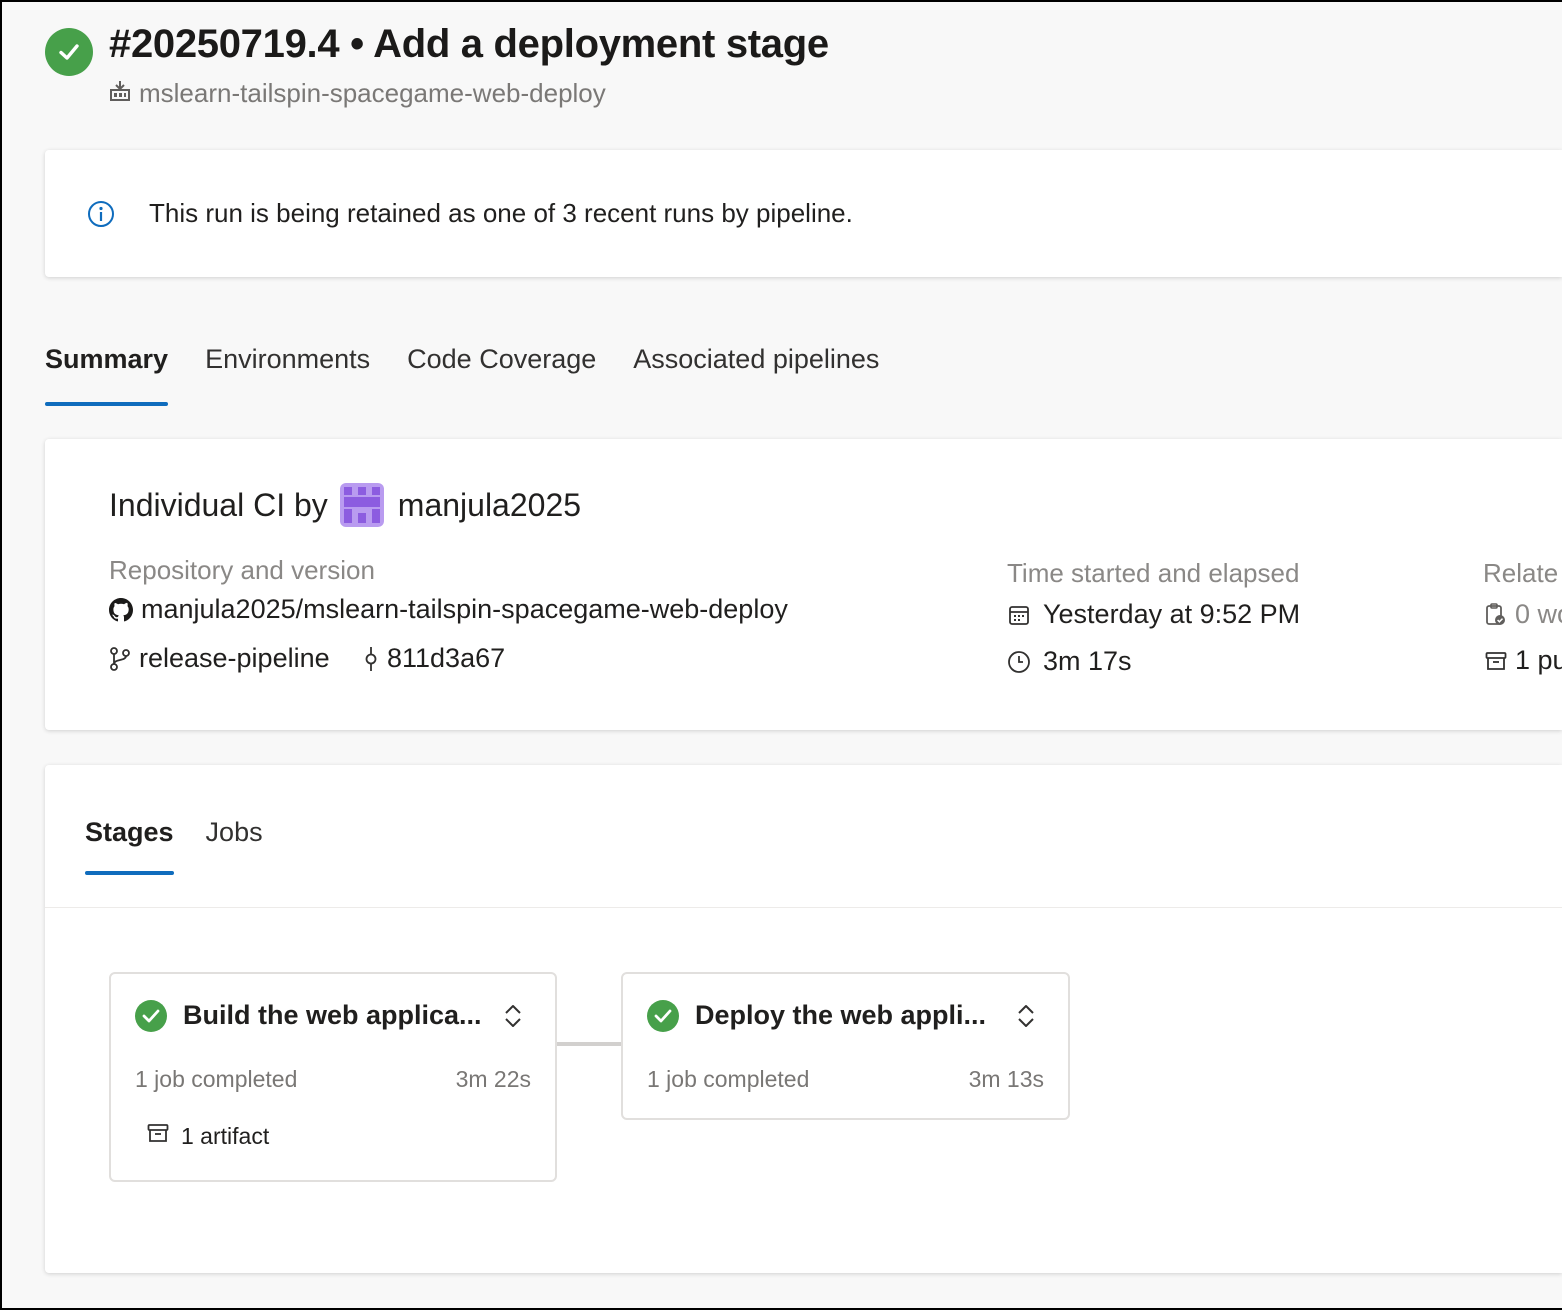 The height and width of the screenshot is (1310, 1562). What do you see at coordinates (361, 505) in the screenshot?
I see `avatar` at bounding box center [361, 505].